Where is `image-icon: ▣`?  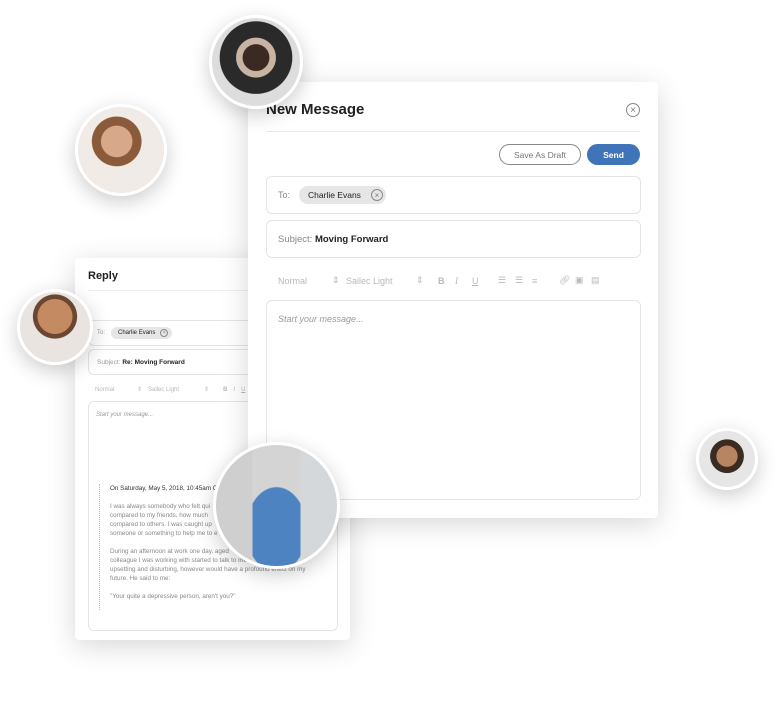 image-icon: ▣ is located at coordinates (583, 280).